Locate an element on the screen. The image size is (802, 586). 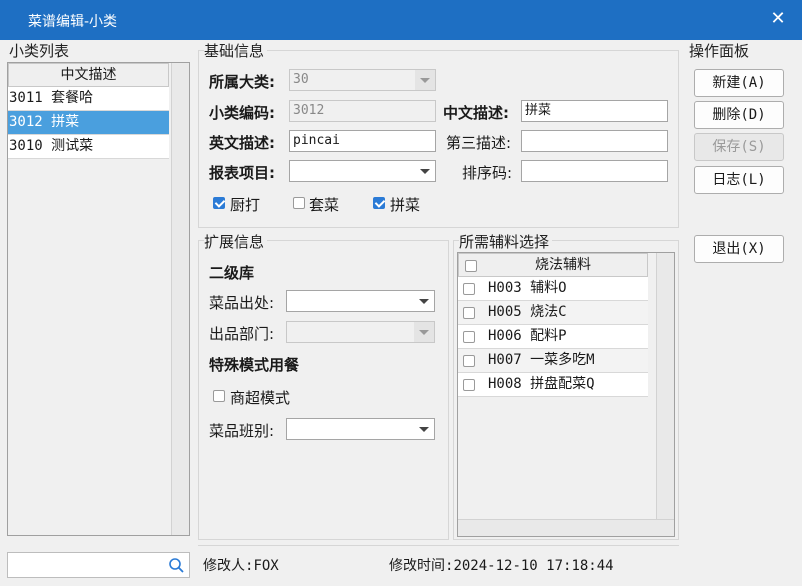
code-label: 小类编码: is located at coordinates (242, 113).